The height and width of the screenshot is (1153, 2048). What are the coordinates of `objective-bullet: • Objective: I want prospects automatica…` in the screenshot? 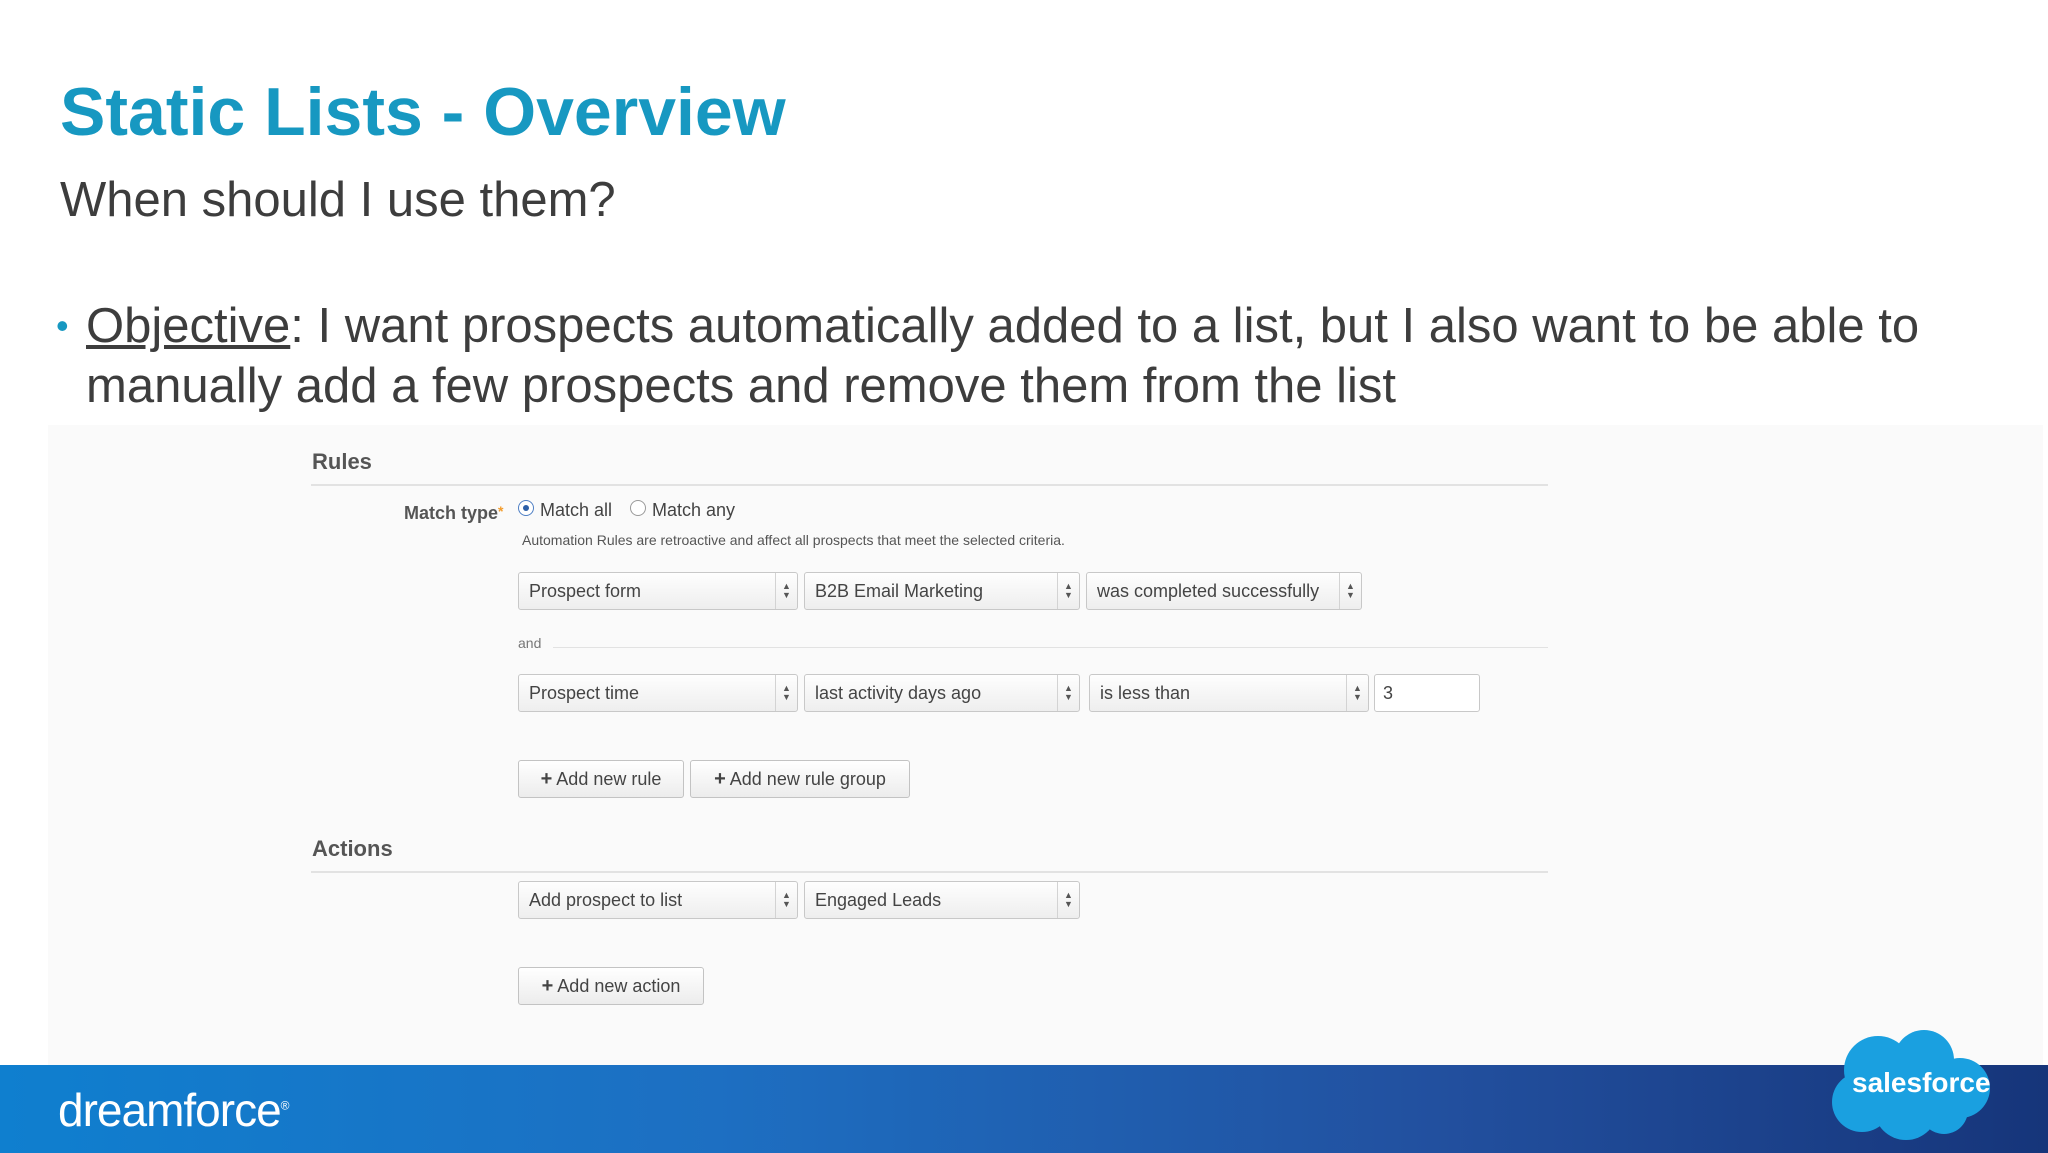 It's located at (1006, 356).